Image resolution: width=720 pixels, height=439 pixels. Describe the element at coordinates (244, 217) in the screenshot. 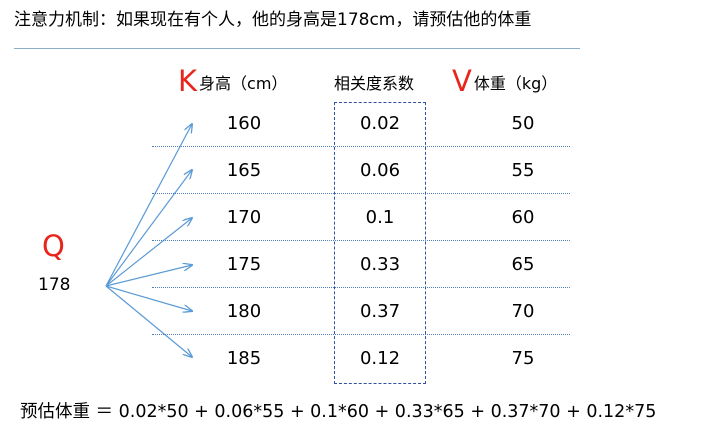

I see `height-cell: 170` at that location.